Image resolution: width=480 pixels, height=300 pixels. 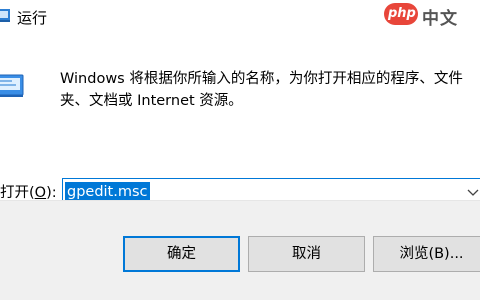 What do you see at coordinates (5, 15) in the screenshot?
I see `run-app-icon` at bounding box center [5, 15].